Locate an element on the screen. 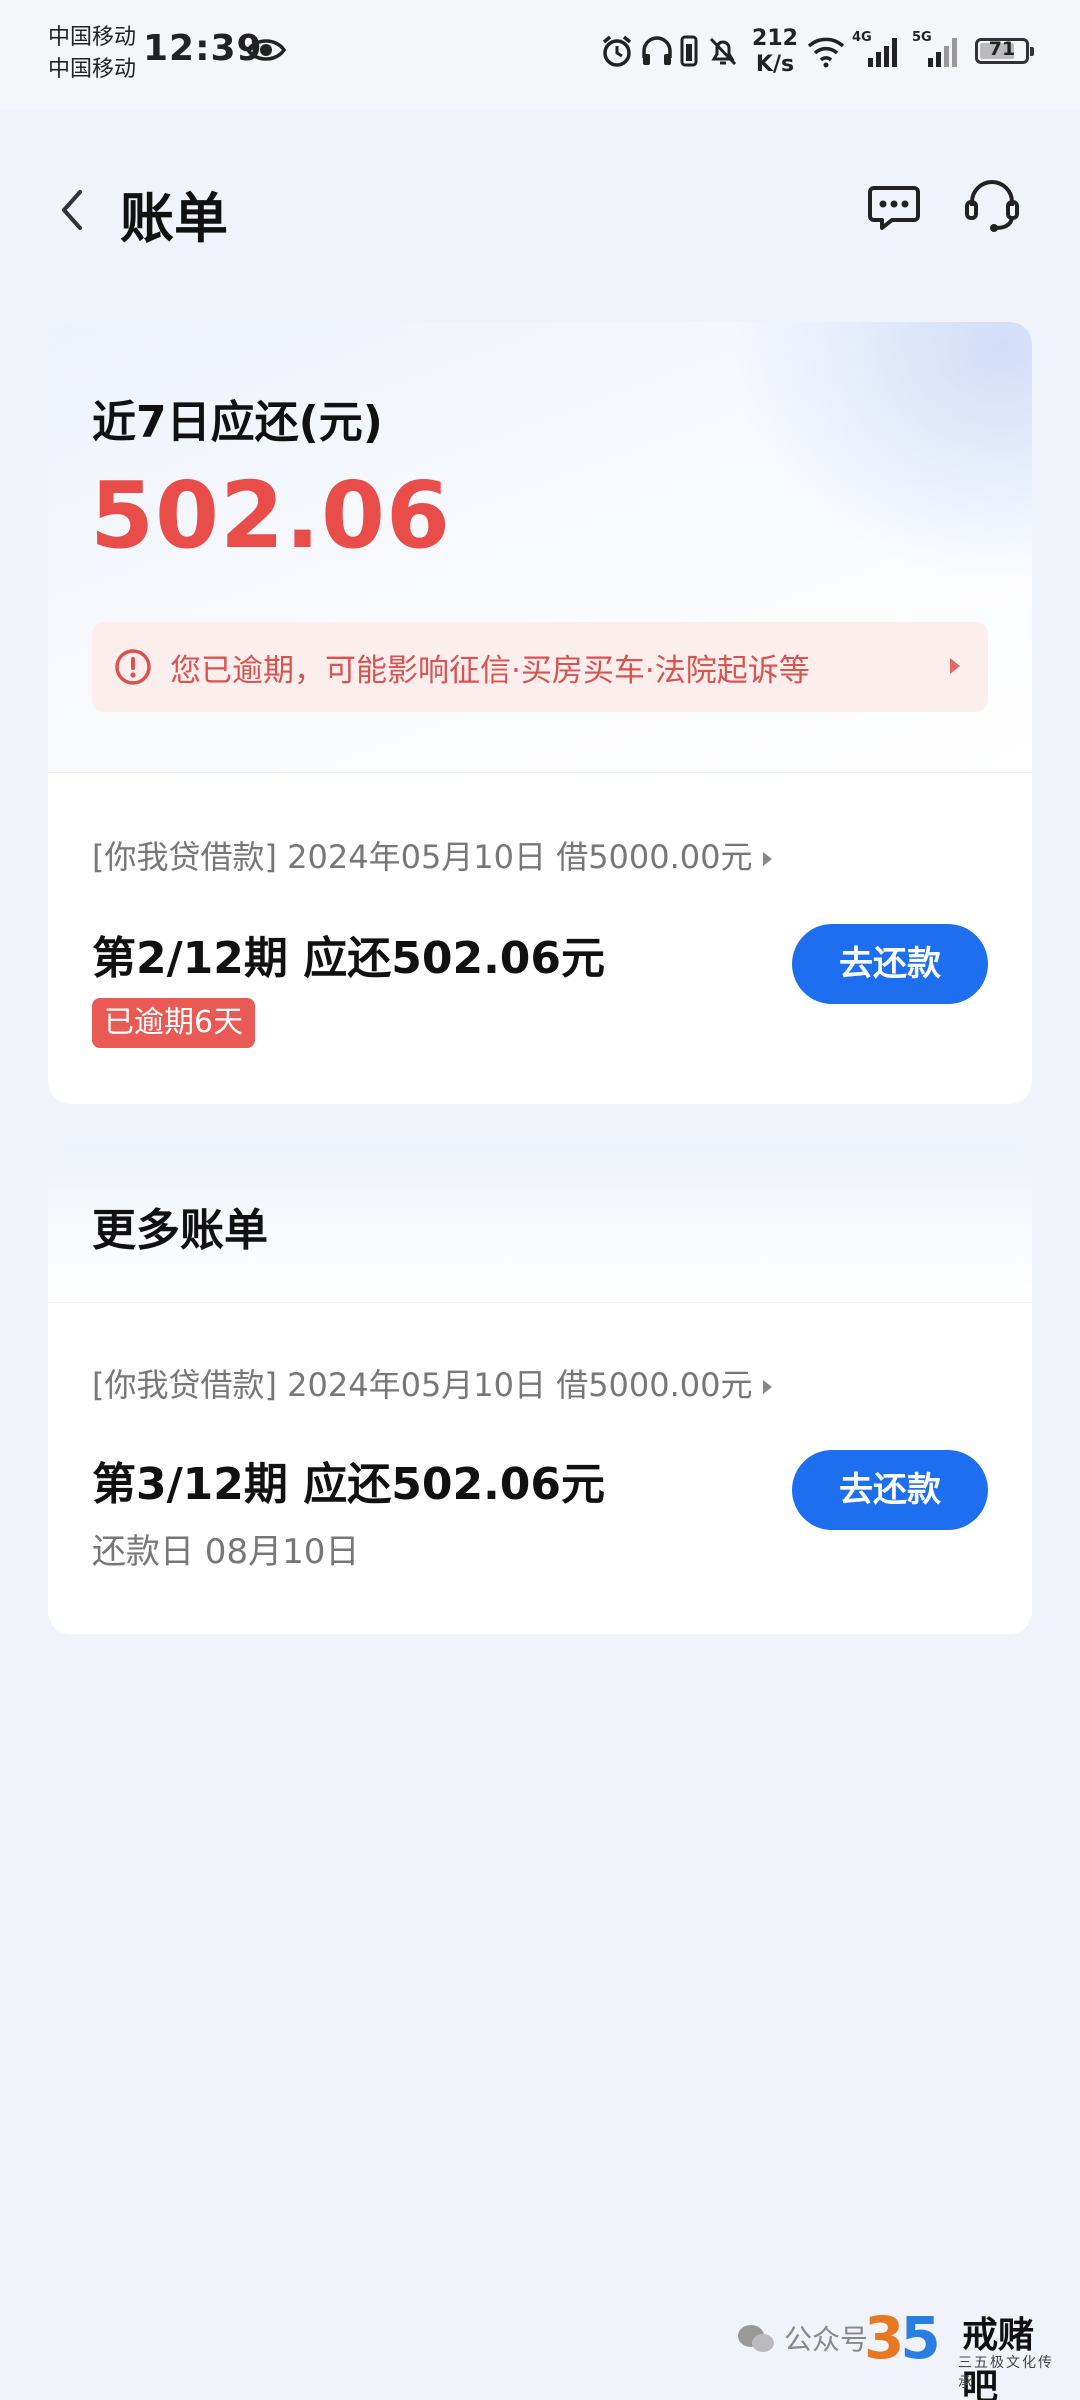 The height and width of the screenshot is (2400, 1080). overdue-warning-text: 您已逾期，可能影响征信·买房买车·法院起诉等 is located at coordinates (490, 671).